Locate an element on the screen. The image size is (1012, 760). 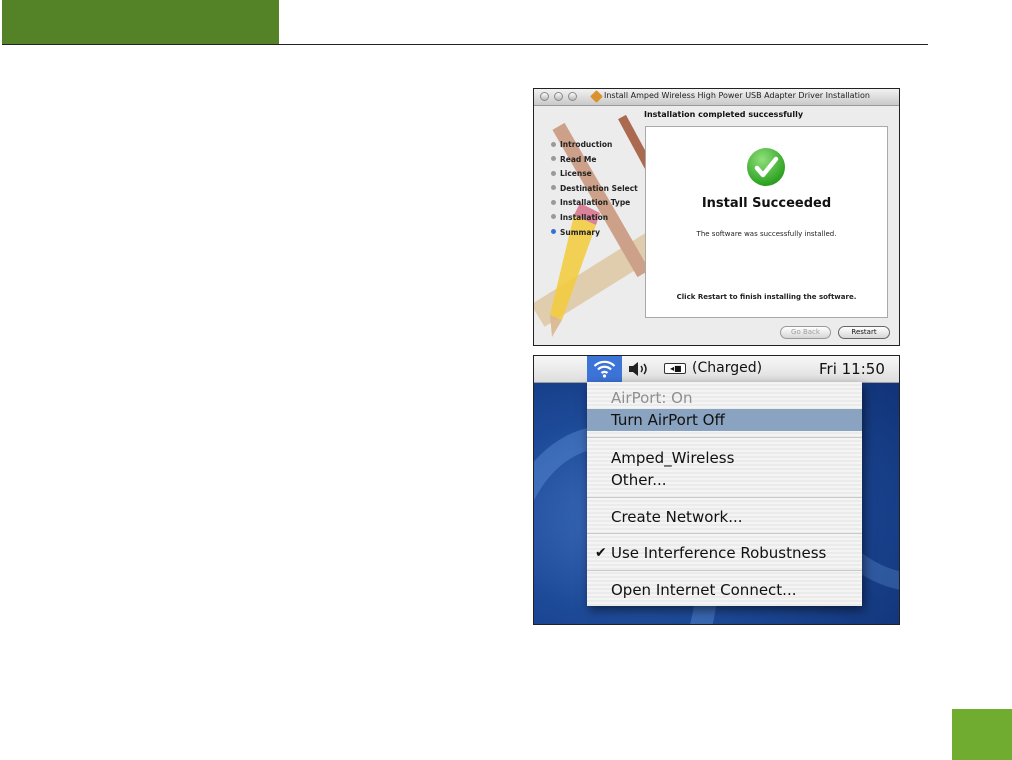
step-bullet-active-icon is located at coordinates (553, 232).